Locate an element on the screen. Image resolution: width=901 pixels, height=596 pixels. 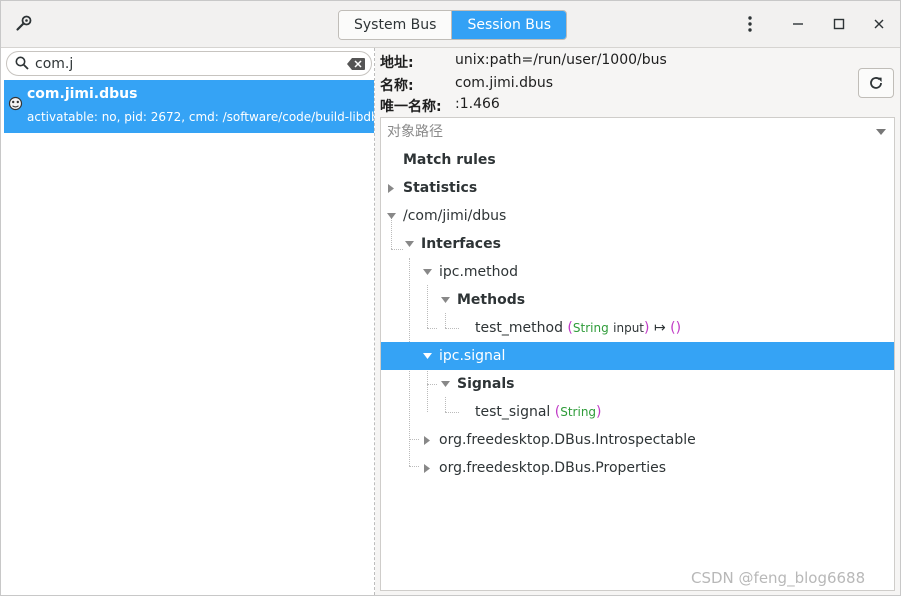
tree-row-interface: ipc.method is located at coordinates (637, 272).